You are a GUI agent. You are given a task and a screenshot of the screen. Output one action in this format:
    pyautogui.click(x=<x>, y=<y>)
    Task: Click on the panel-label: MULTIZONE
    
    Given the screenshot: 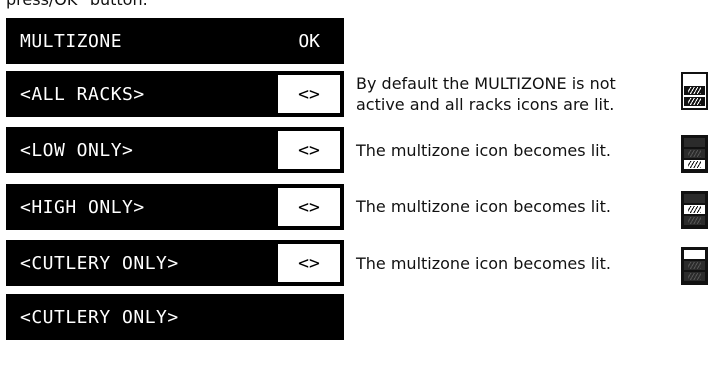 What is the action you would take?
    pyautogui.click(x=71, y=41)
    